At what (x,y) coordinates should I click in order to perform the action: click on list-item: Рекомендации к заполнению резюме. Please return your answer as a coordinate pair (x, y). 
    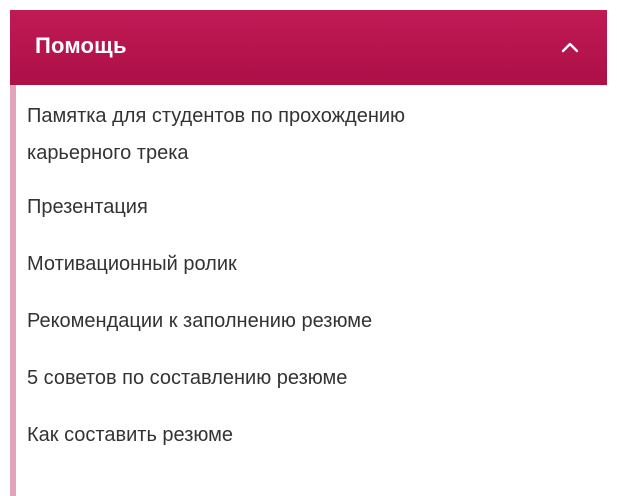
    Looking at the image, I should click on (307, 321).